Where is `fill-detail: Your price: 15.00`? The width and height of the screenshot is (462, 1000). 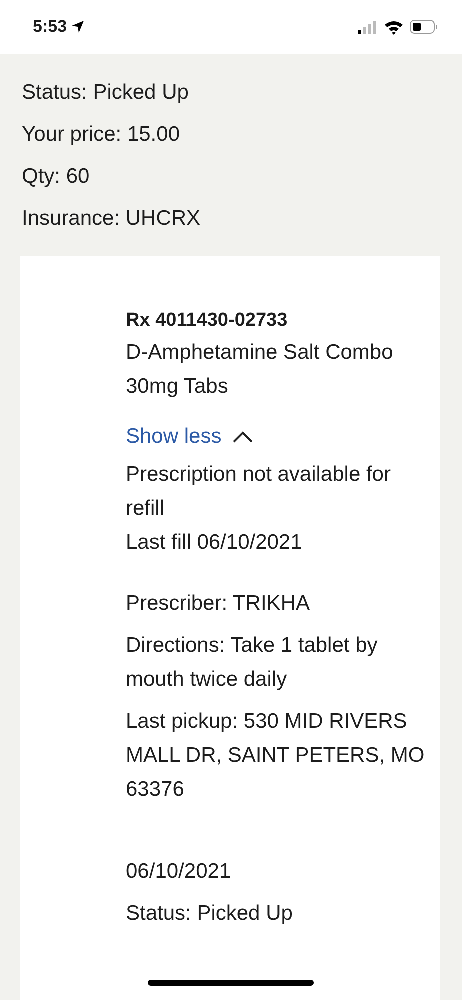 fill-detail: Your price: 15.00 is located at coordinates (102, 135).